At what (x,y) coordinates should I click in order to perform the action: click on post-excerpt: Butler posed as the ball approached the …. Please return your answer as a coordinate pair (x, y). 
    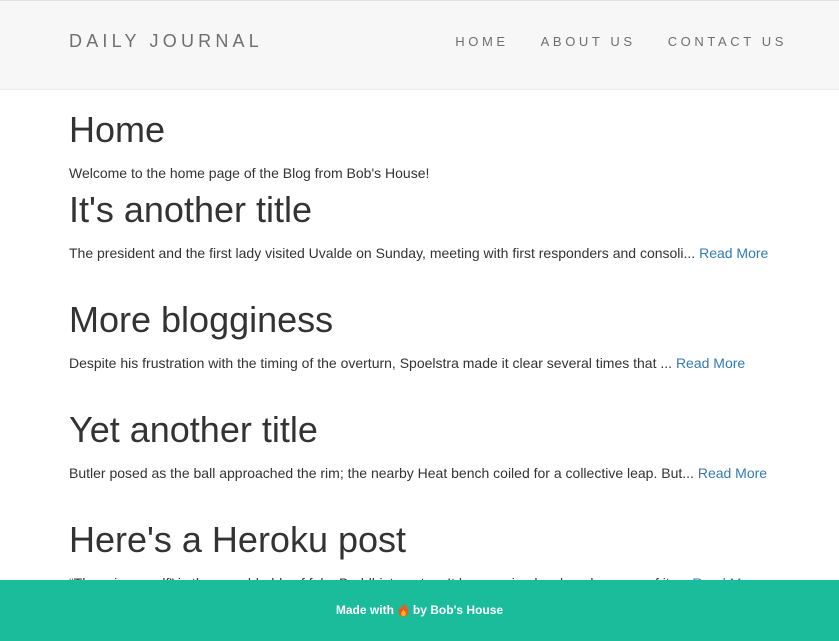
    Looking at the image, I should click on (439, 473).